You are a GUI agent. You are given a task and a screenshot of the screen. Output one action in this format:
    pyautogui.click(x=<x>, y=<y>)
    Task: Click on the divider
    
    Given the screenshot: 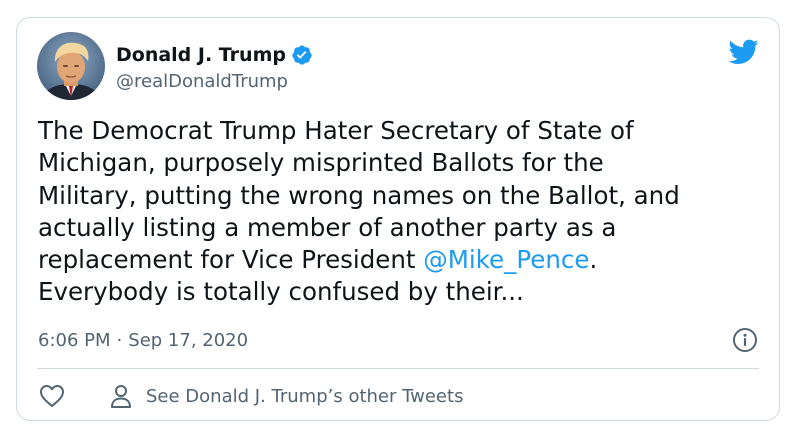 What is the action you would take?
    pyautogui.click(x=398, y=368)
    